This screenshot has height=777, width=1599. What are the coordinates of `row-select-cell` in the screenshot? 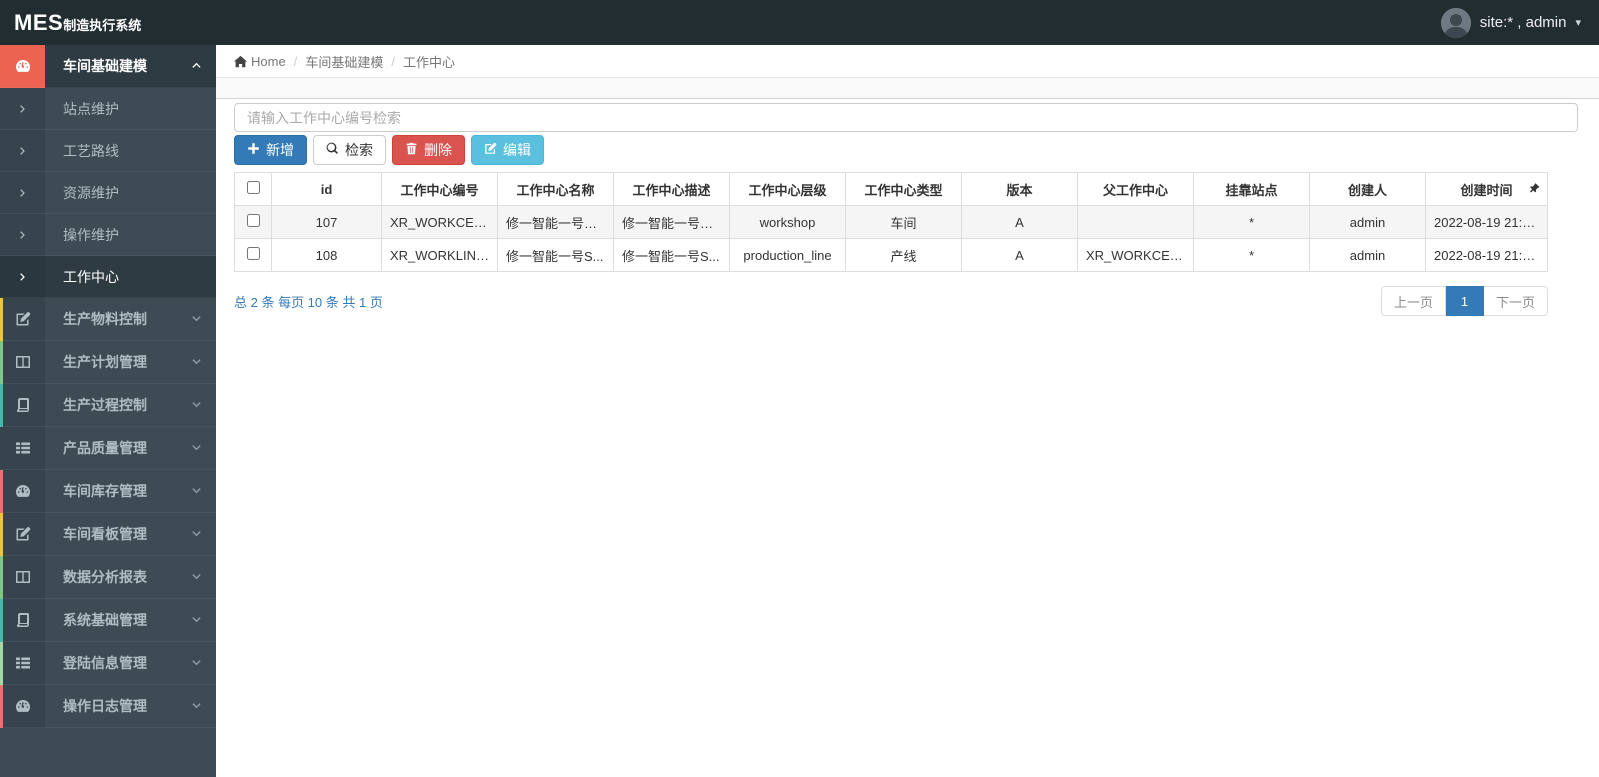 It's located at (253, 255).